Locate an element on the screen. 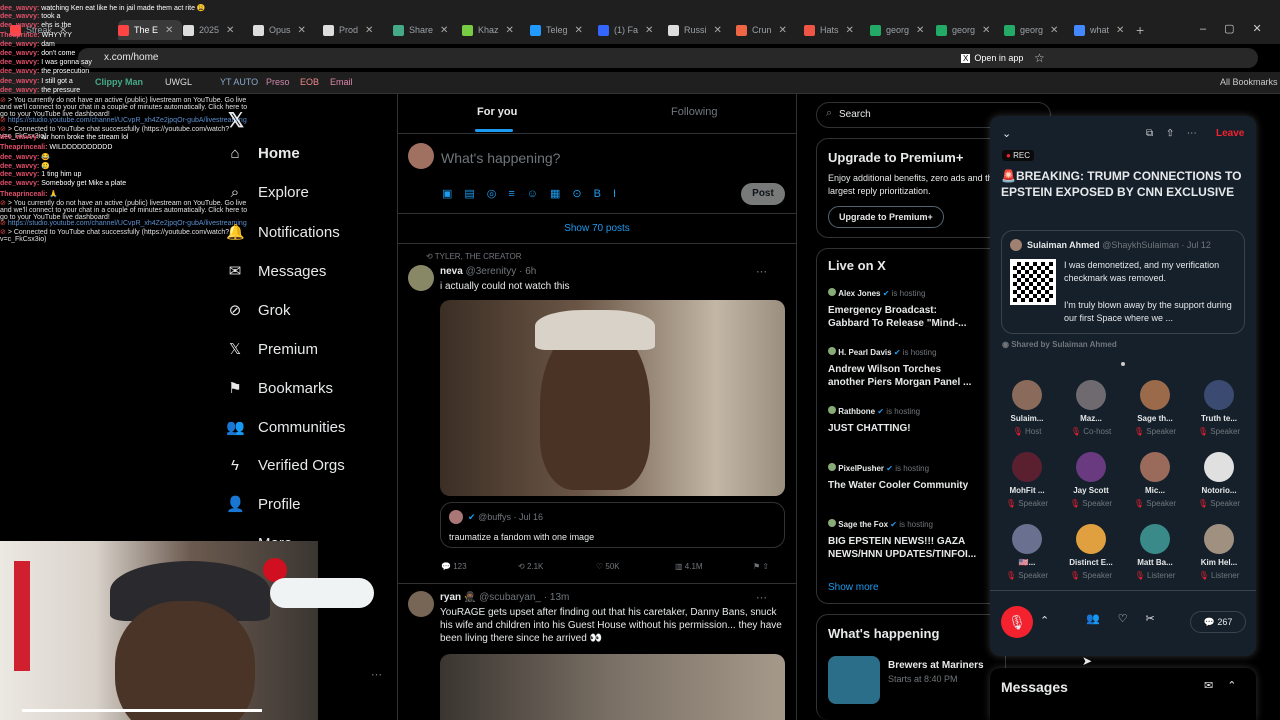  browser-tab: Share ✕ is located at coordinates (425, 30).